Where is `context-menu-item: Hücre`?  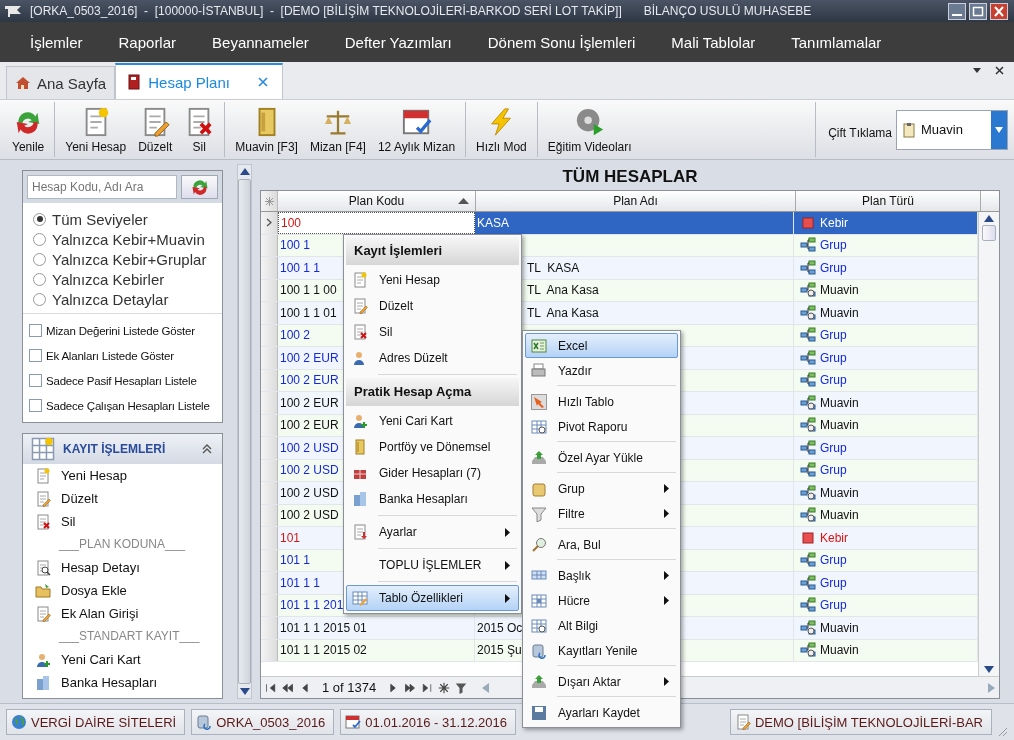
context-menu-item: Hücre is located at coordinates (601, 600).